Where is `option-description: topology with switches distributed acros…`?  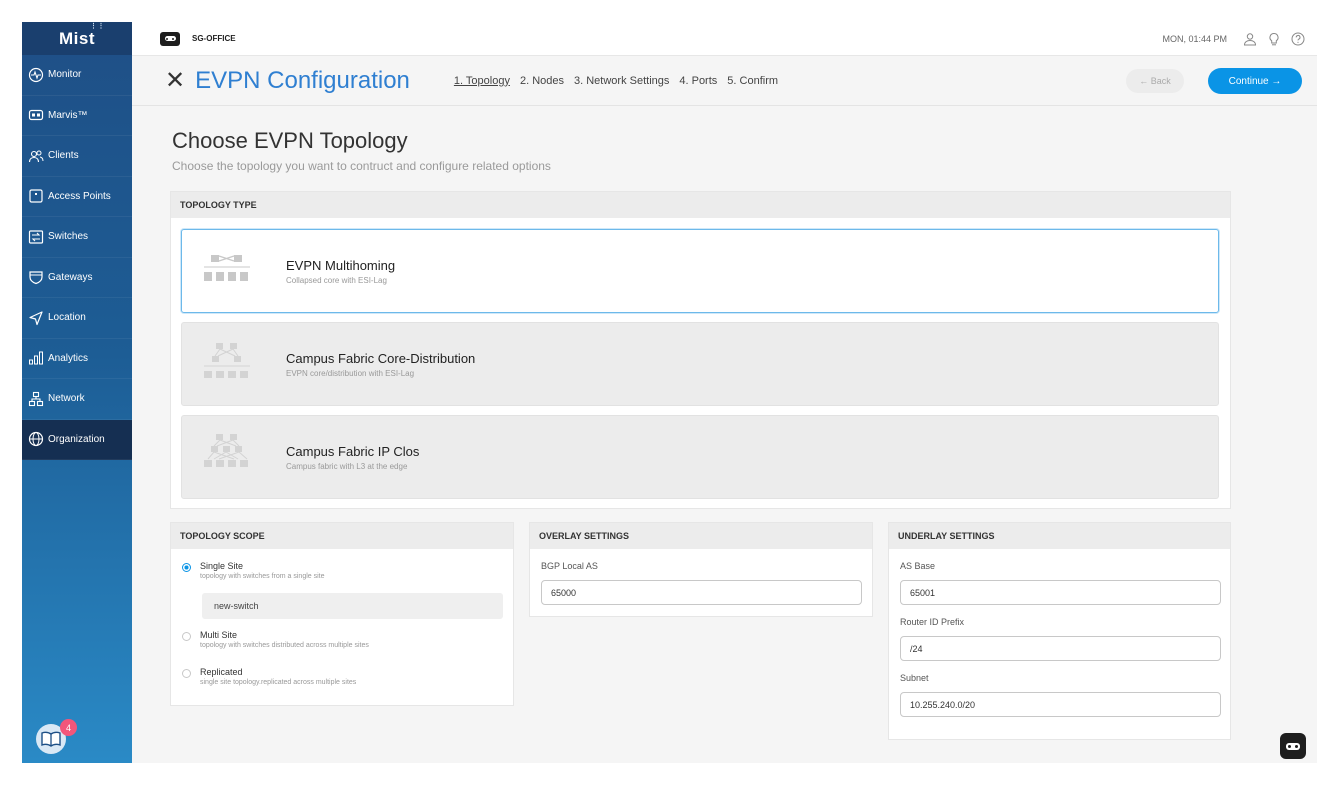 option-description: topology with switches distributed acros… is located at coordinates (284, 645).